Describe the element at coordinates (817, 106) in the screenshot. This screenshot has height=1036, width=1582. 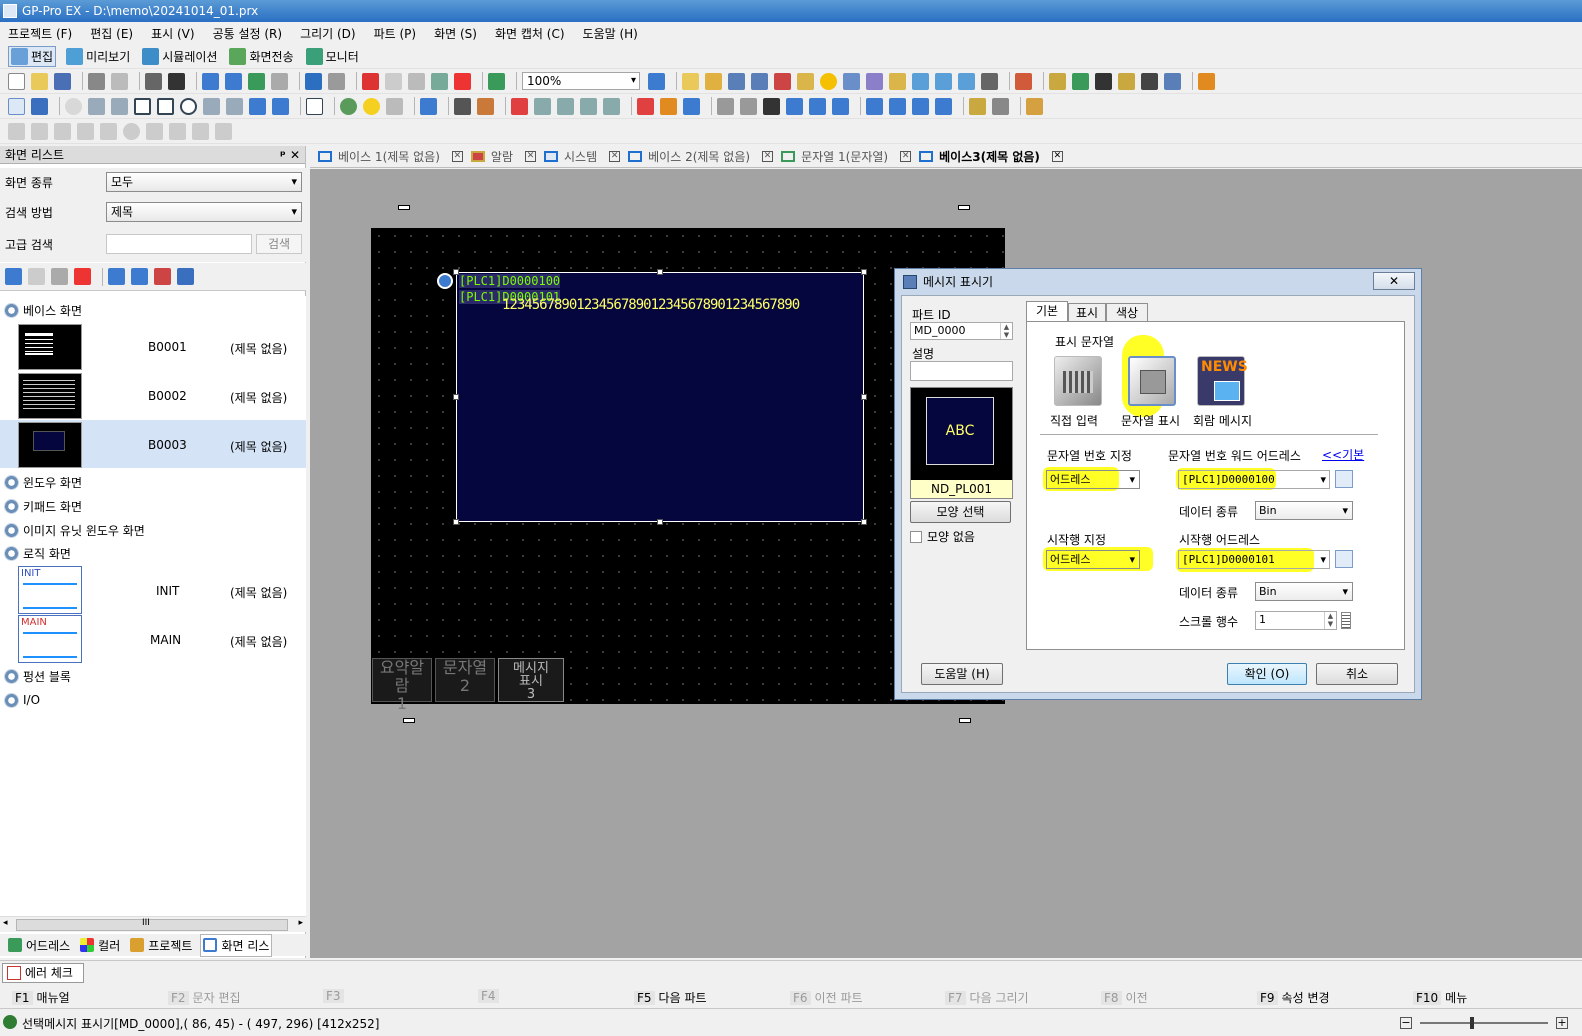
I see `picture-display-icon` at that location.